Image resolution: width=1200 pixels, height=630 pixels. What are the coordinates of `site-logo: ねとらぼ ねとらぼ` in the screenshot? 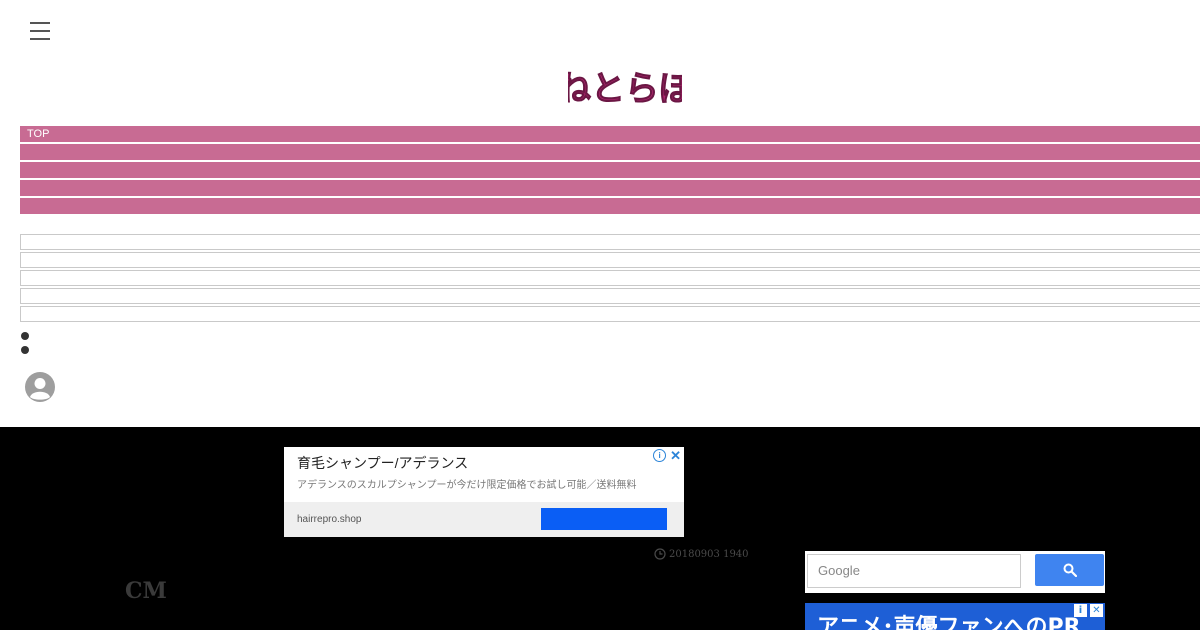 It's located at (626, 89).